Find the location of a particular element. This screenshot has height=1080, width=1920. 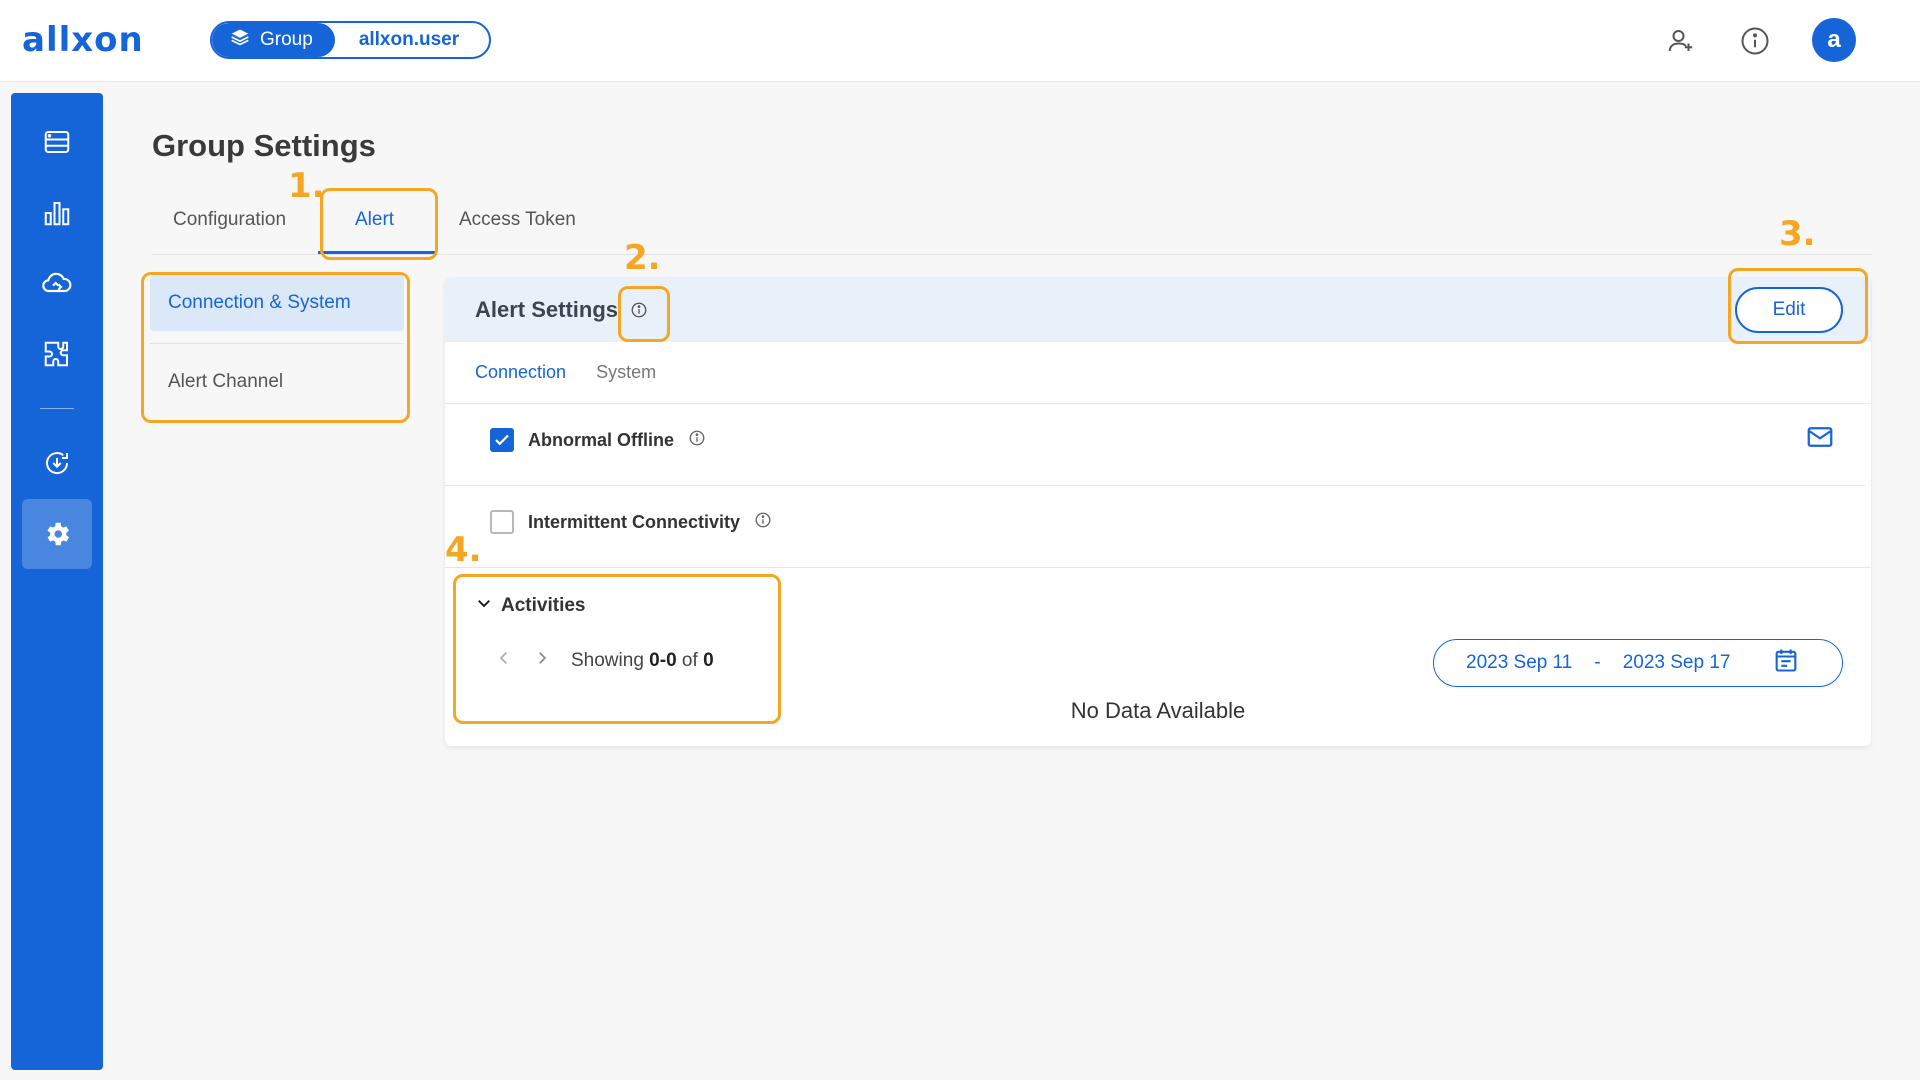

nav-plugins-icon is located at coordinates (57, 354).